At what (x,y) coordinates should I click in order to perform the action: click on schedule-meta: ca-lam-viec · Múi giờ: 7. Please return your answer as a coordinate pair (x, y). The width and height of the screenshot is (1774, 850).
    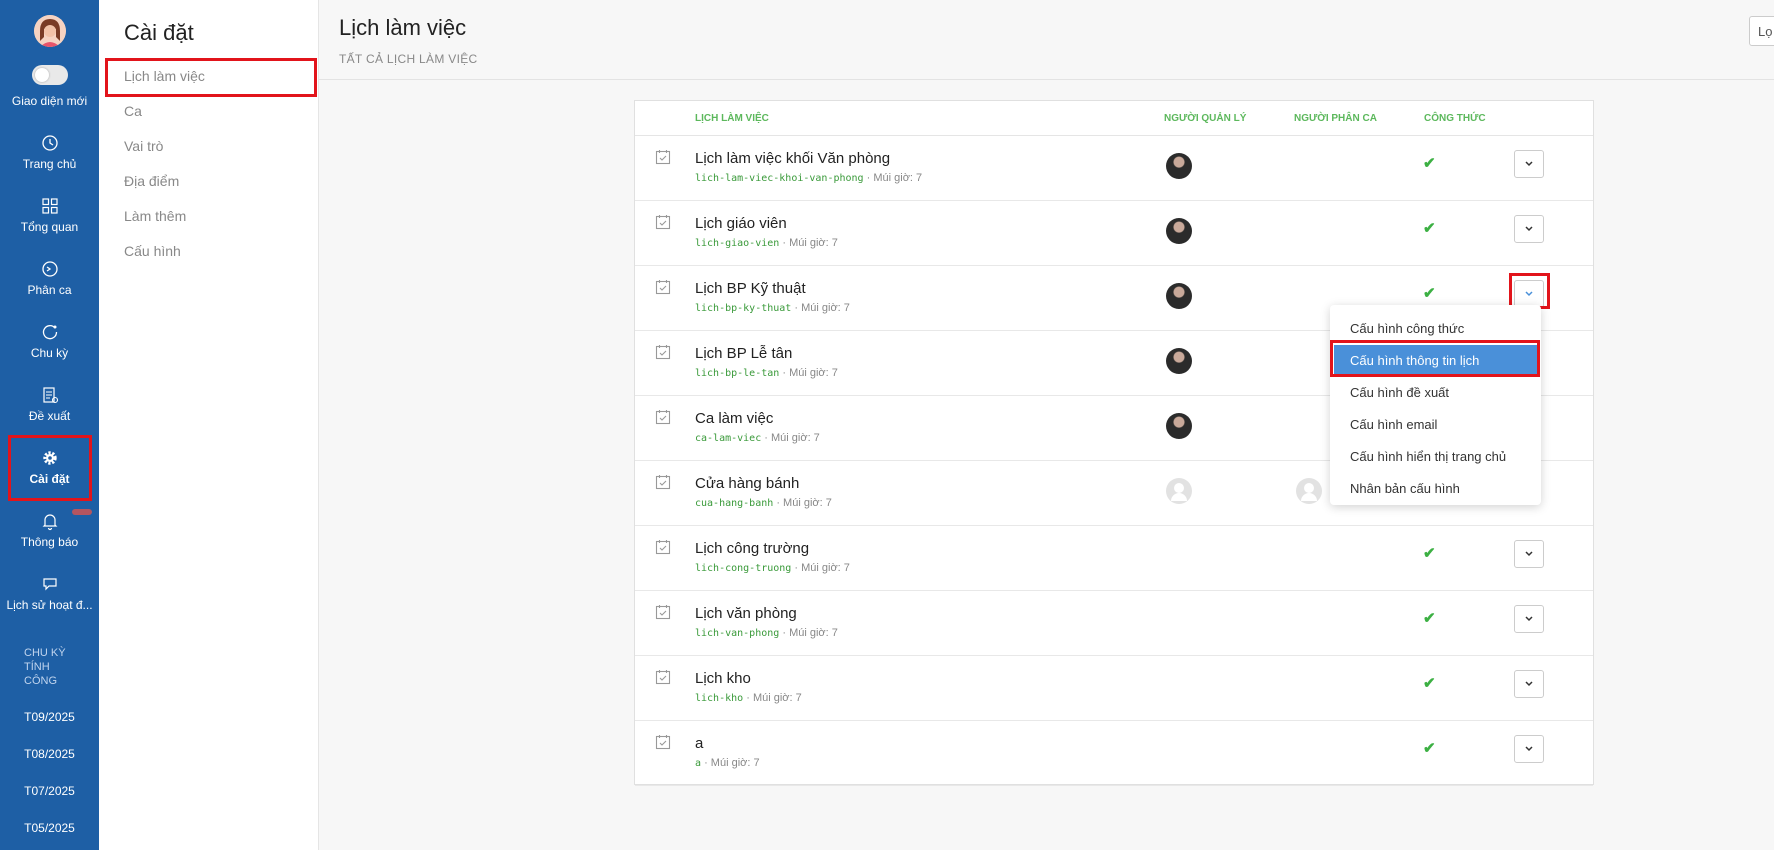
    Looking at the image, I should click on (757, 438).